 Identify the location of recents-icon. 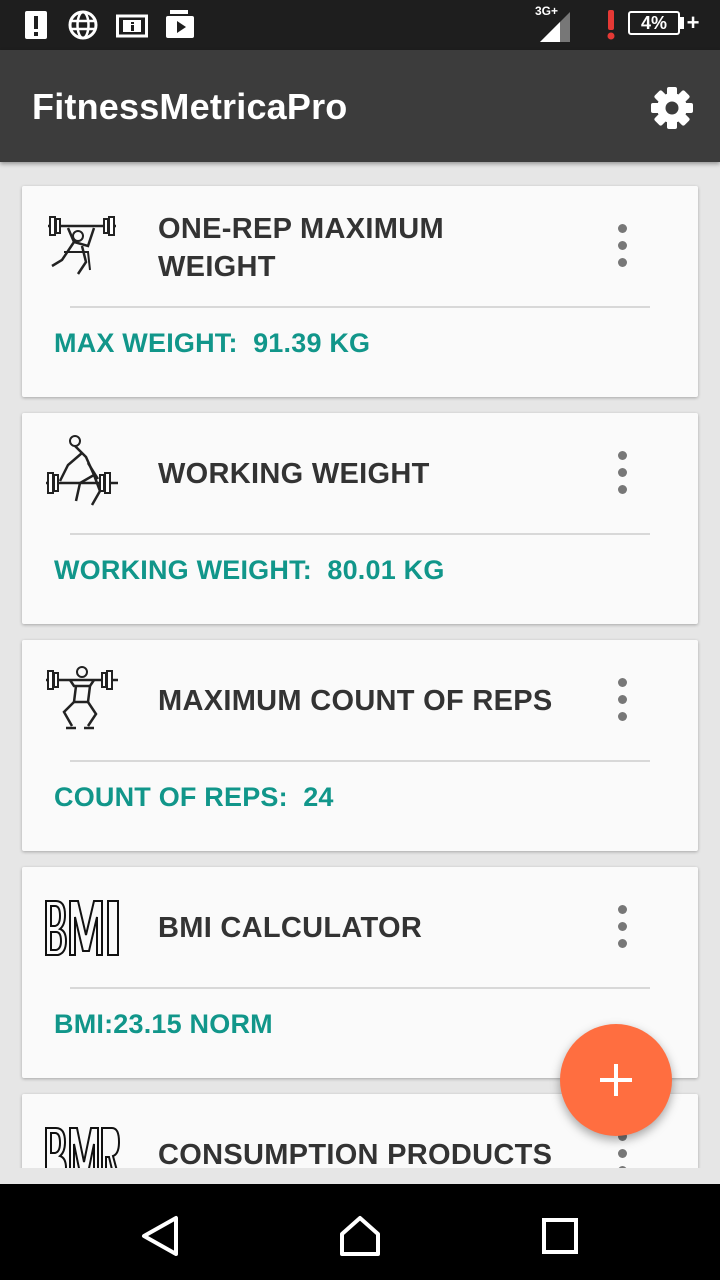
(560, 1236).